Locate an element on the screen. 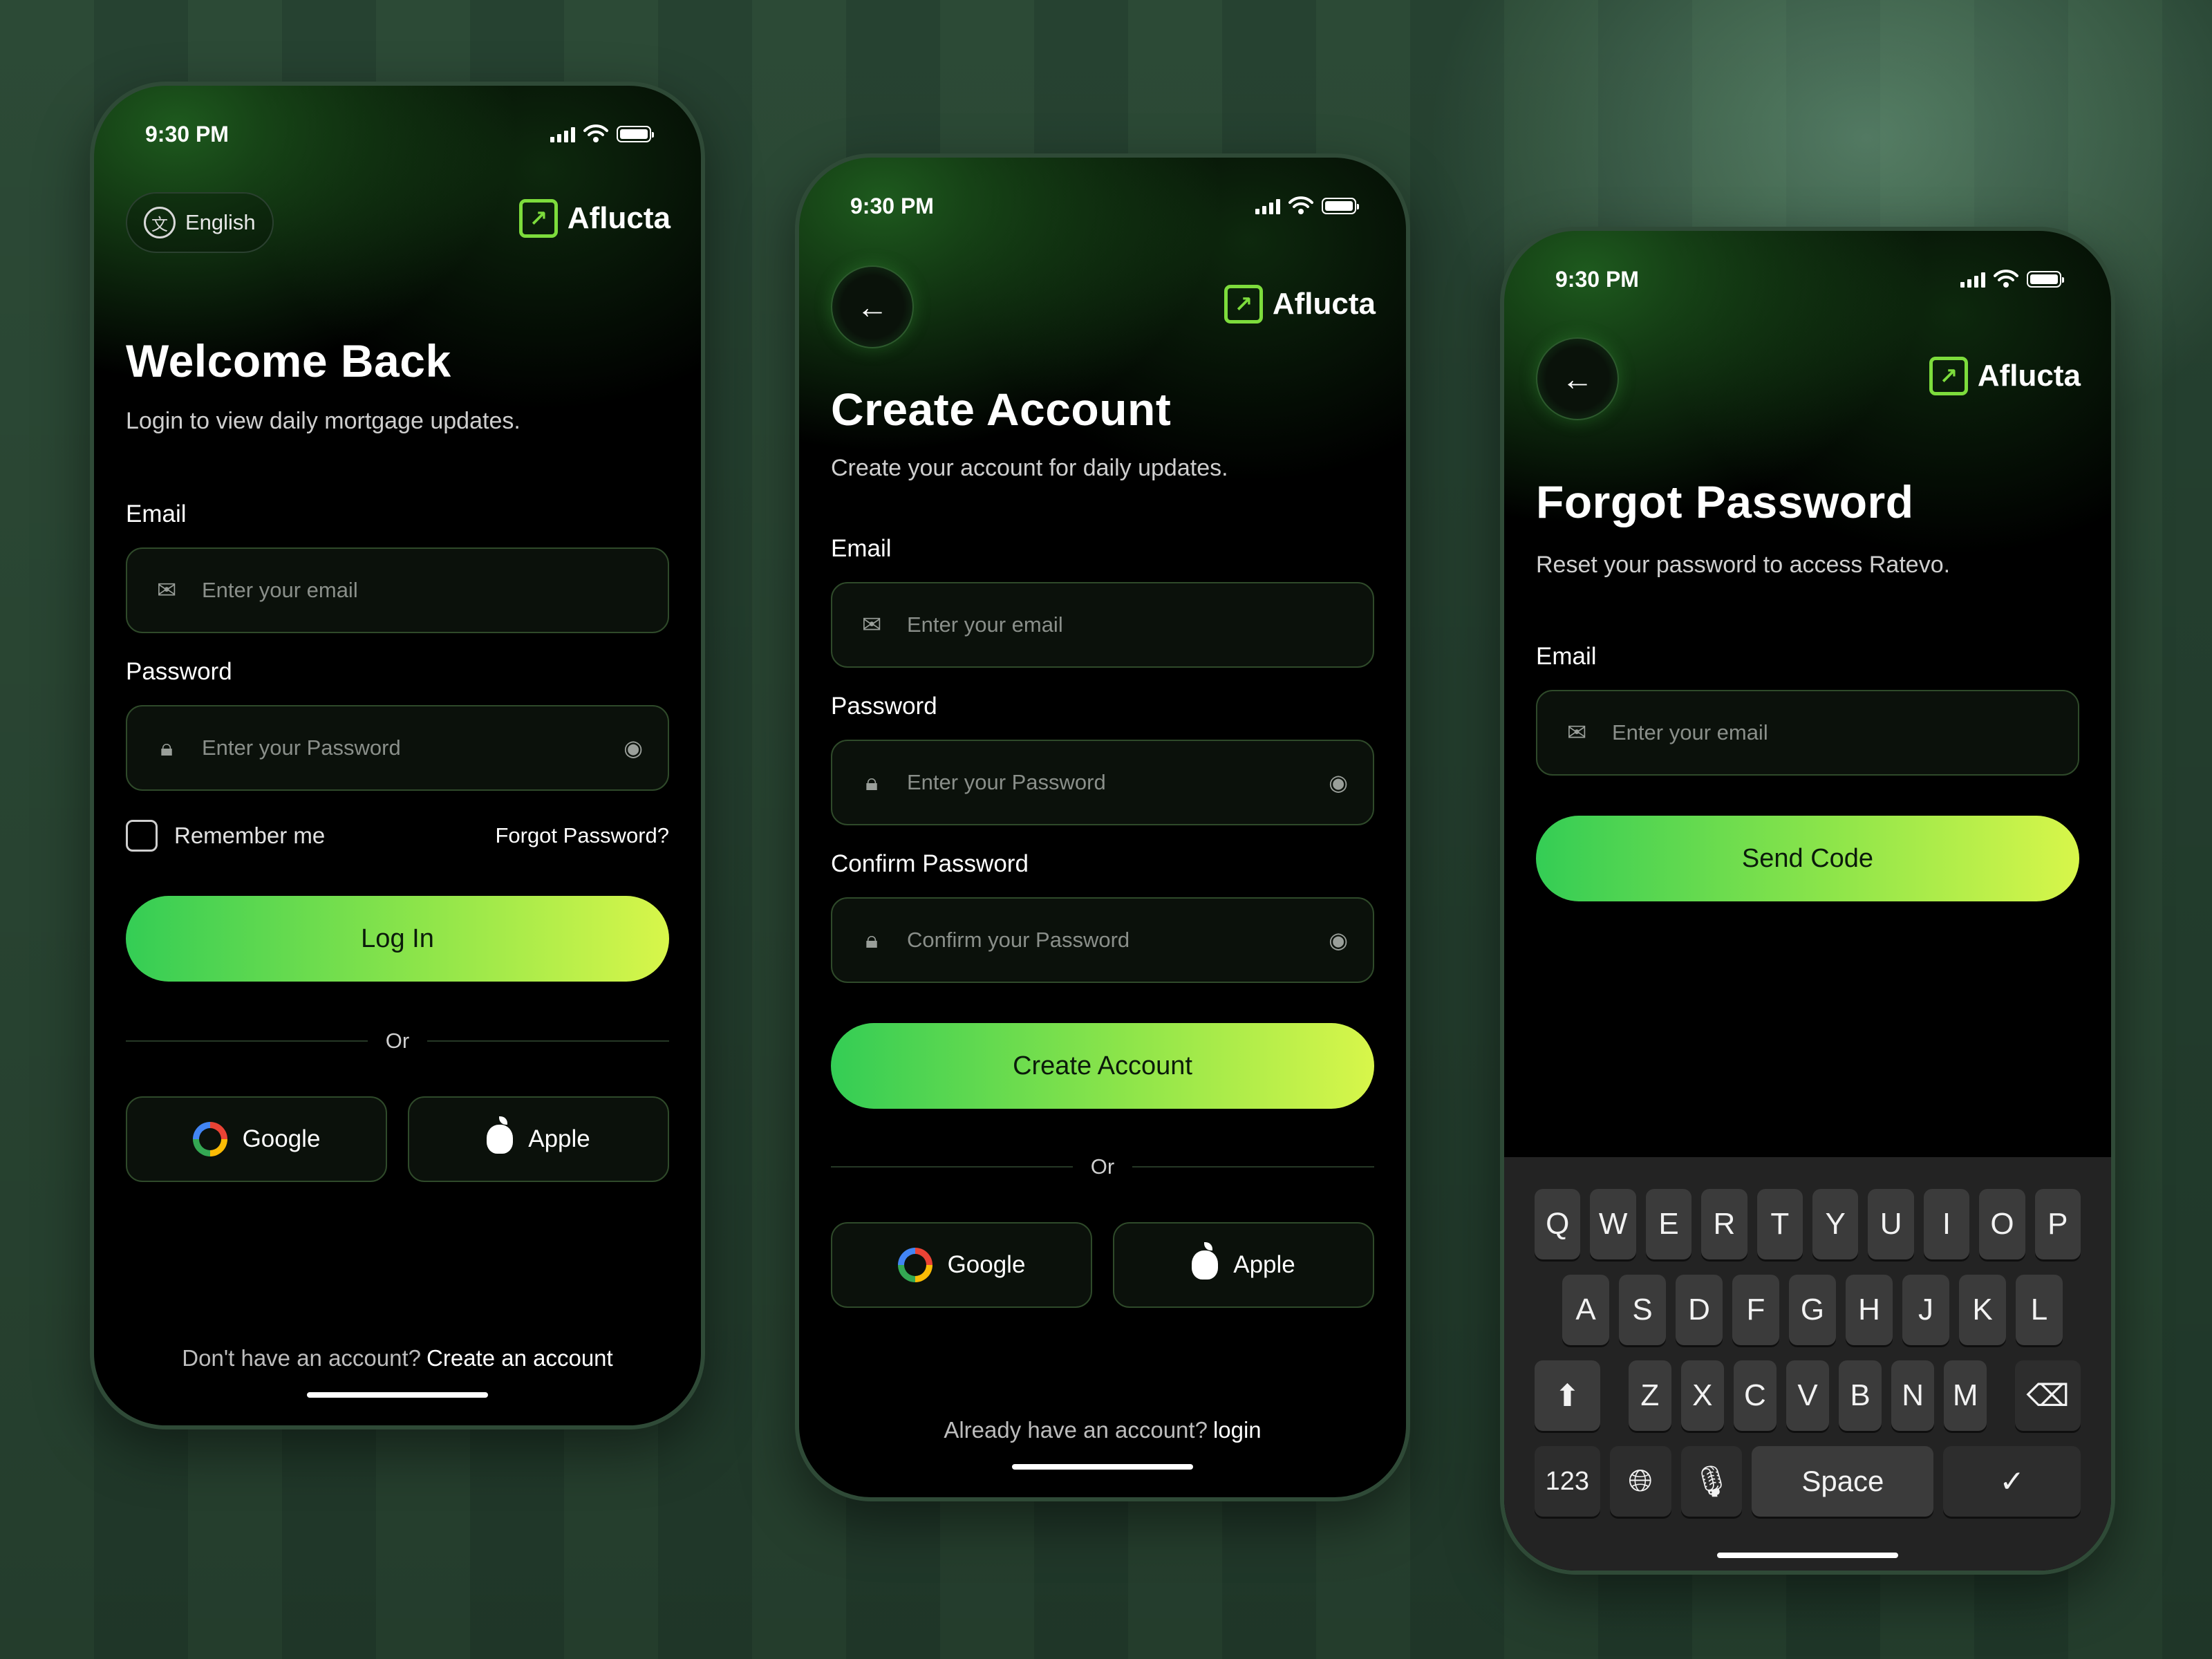 Image resolution: width=2212 pixels, height=1659 pixels. translate-icon: 文 is located at coordinates (160, 222).